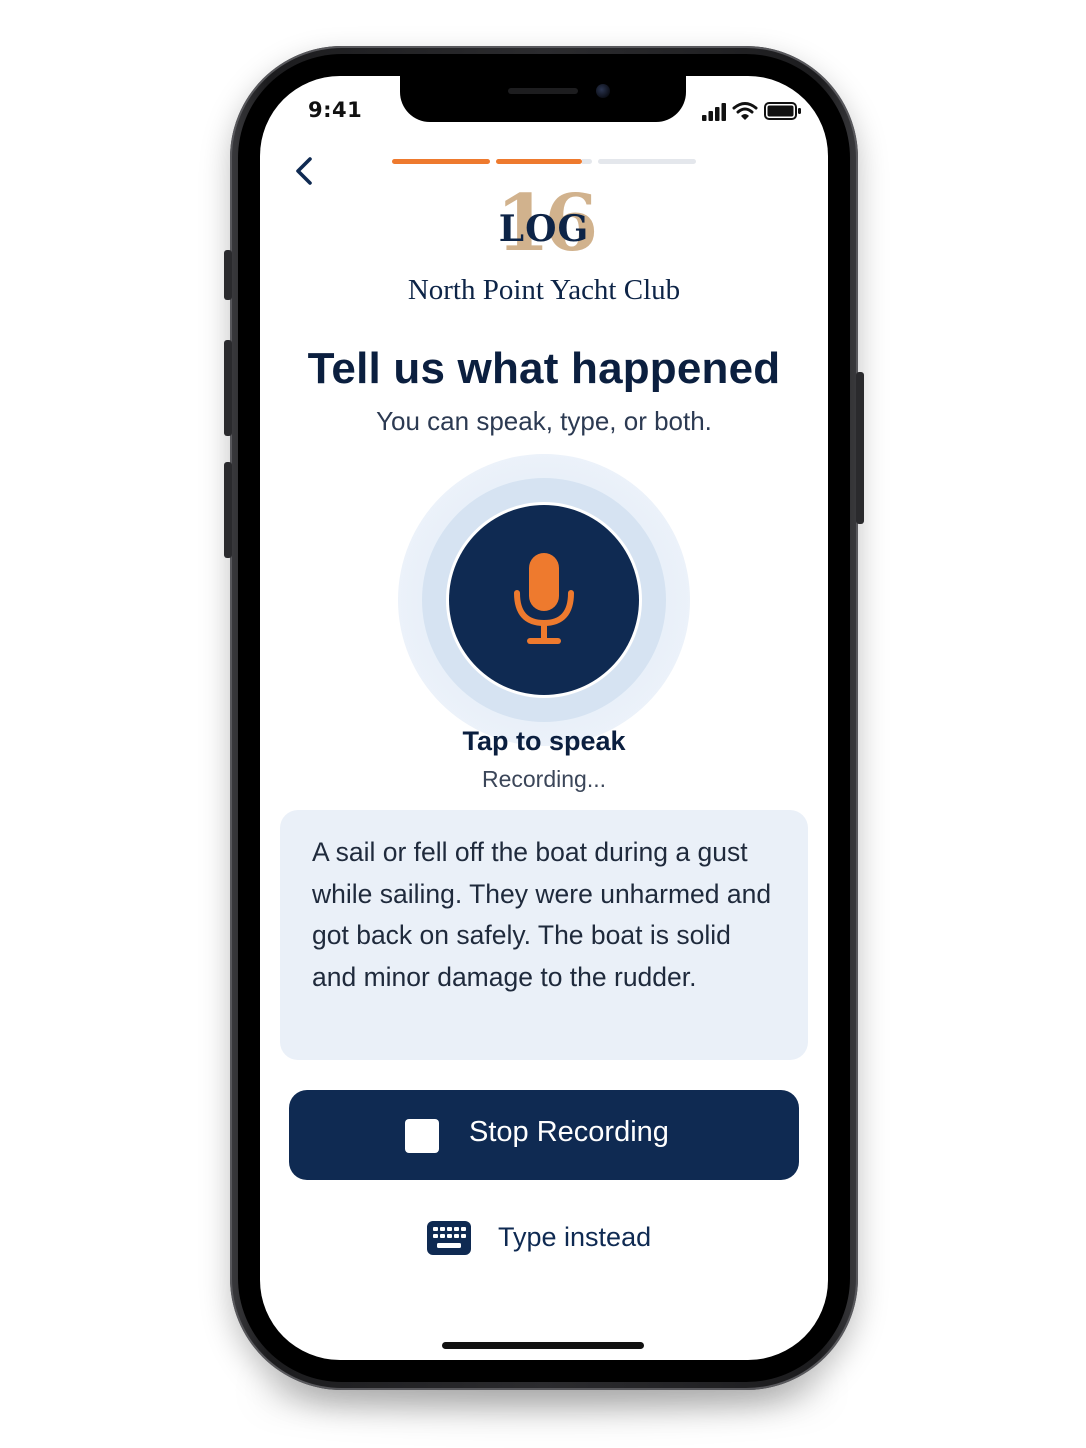 The width and height of the screenshot is (1086, 1448). I want to click on wifi-icon, so click(745, 111).